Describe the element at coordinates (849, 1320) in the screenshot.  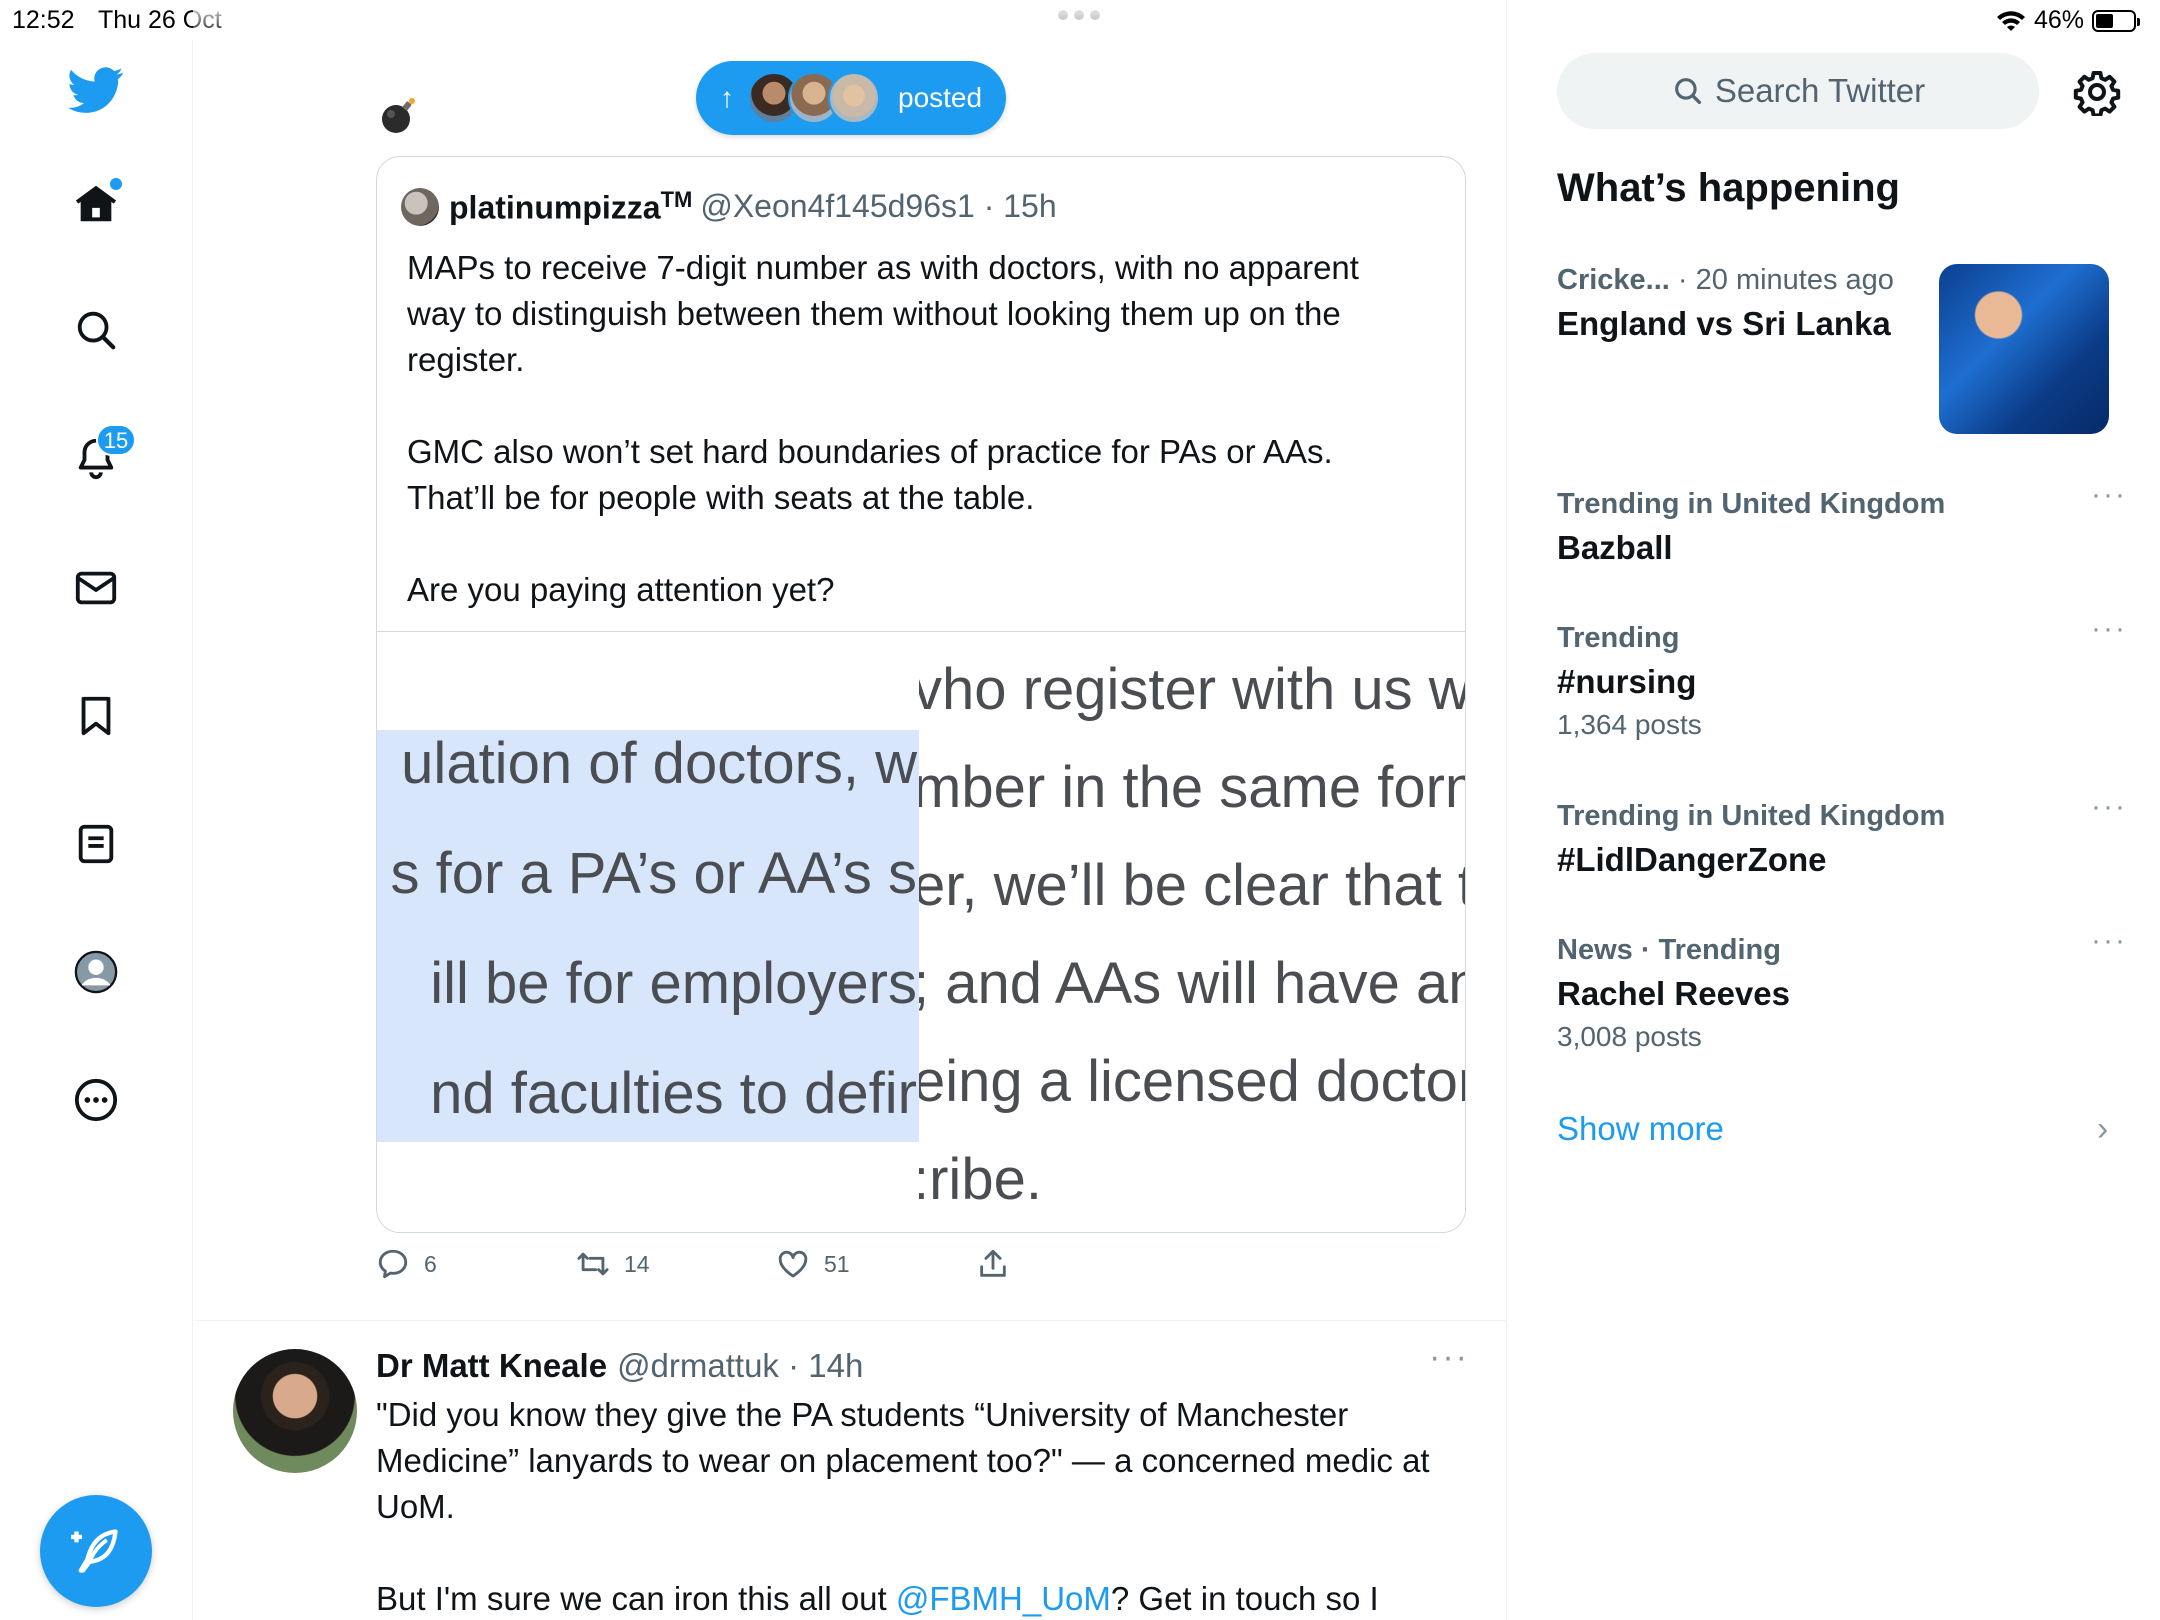
I see `tweet-divider` at that location.